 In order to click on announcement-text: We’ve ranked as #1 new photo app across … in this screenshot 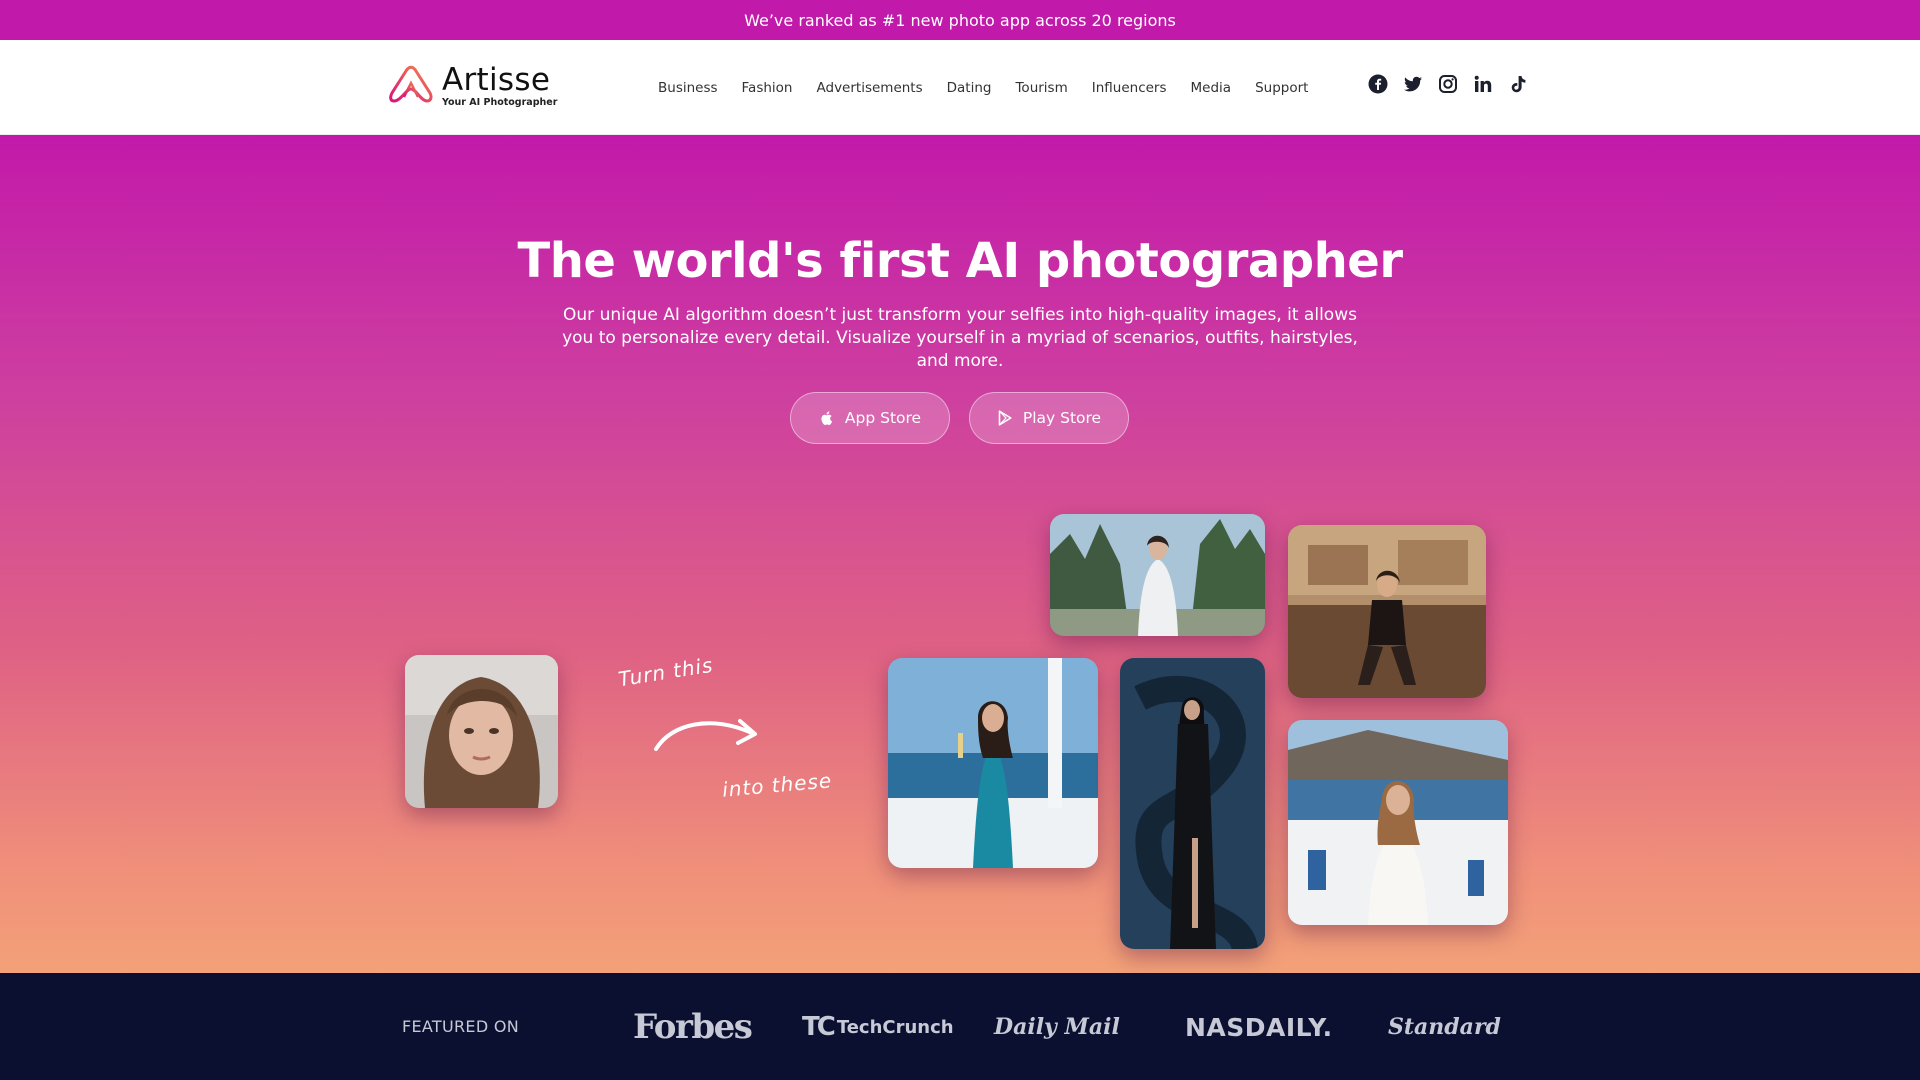, I will do `click(960, 20)`.